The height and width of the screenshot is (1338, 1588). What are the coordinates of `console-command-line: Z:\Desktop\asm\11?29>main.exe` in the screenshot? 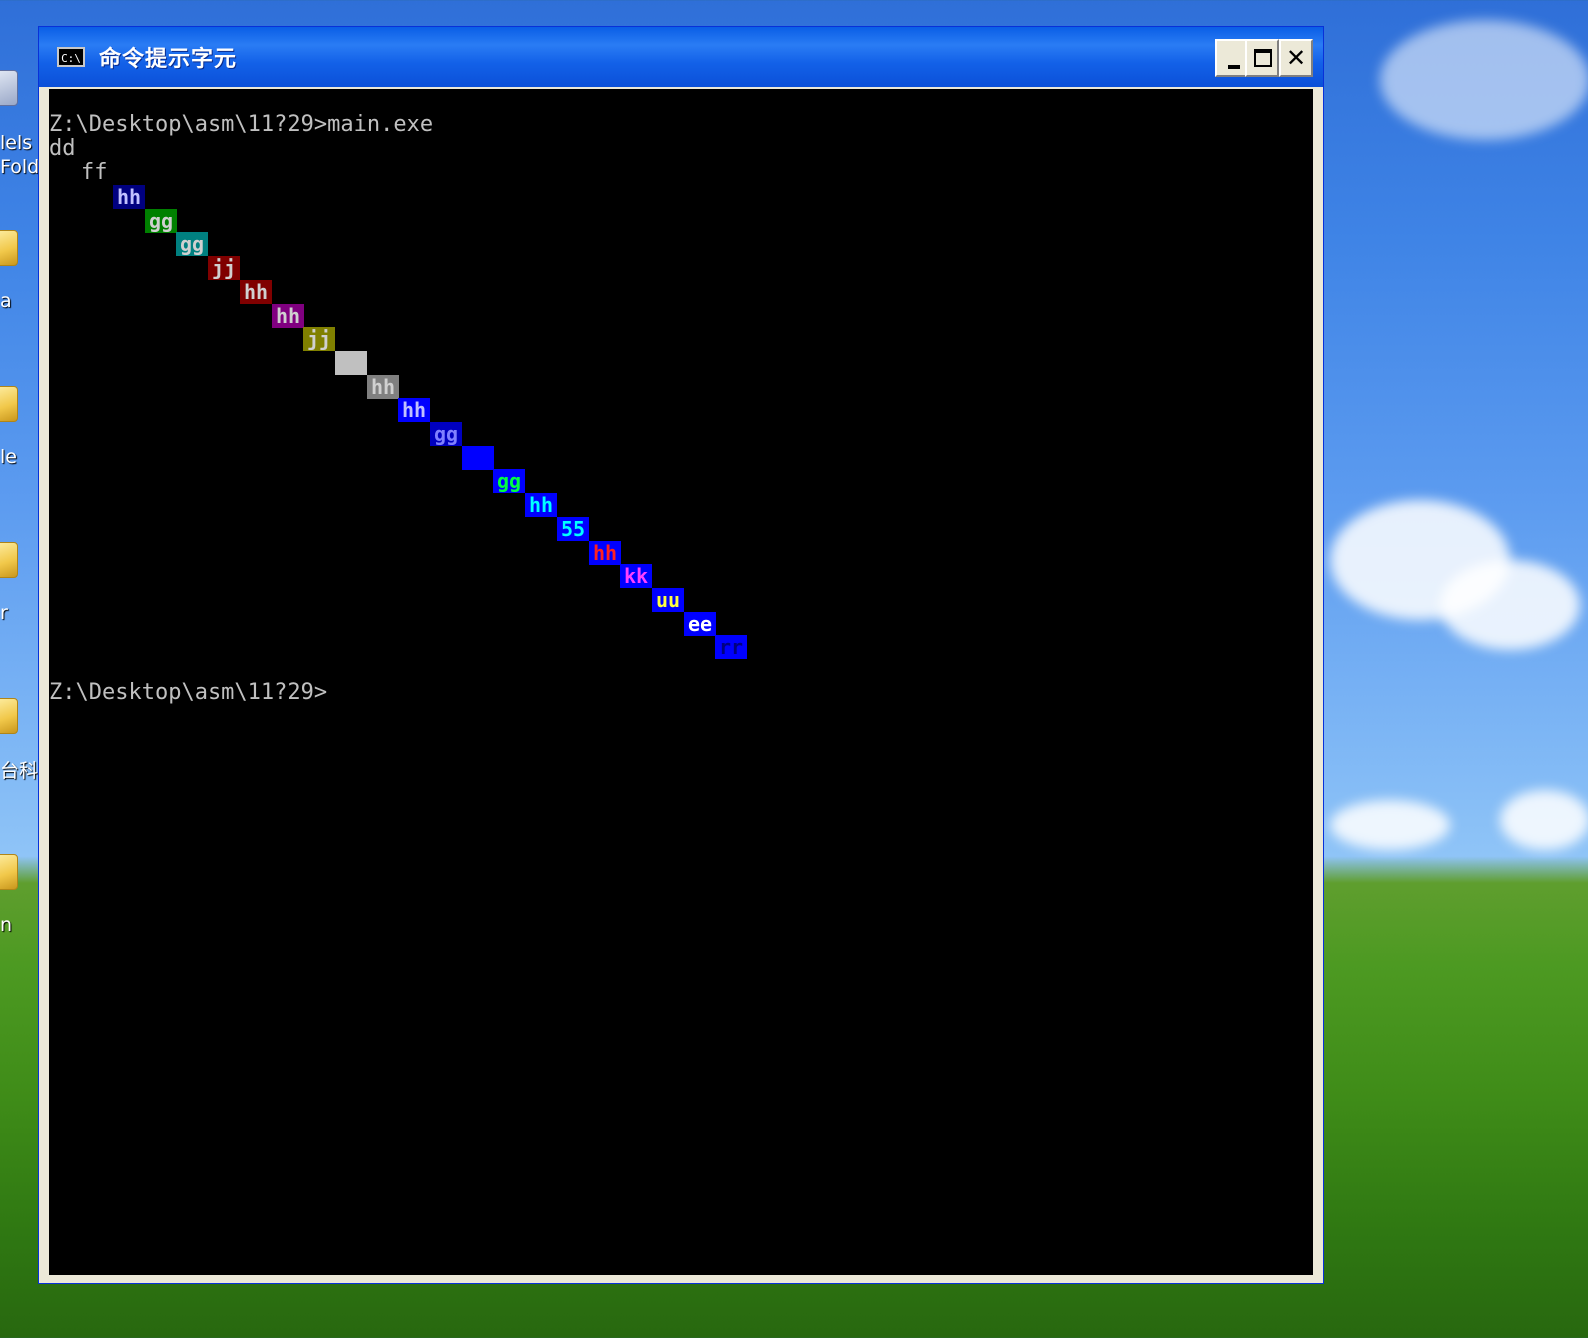 It's located at (241, 124).